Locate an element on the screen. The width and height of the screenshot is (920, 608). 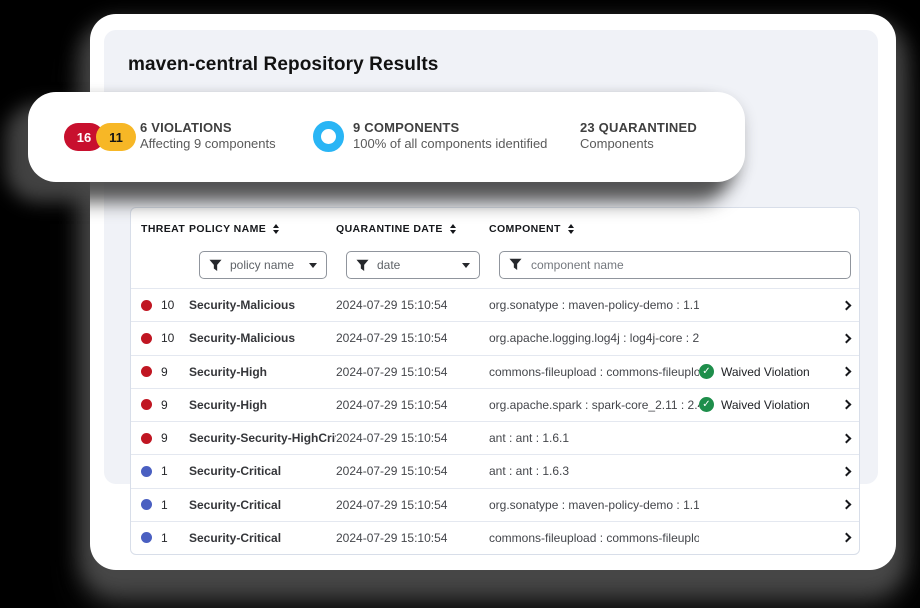
table-filter-row: policy name date is located at coordinates (495, 266).